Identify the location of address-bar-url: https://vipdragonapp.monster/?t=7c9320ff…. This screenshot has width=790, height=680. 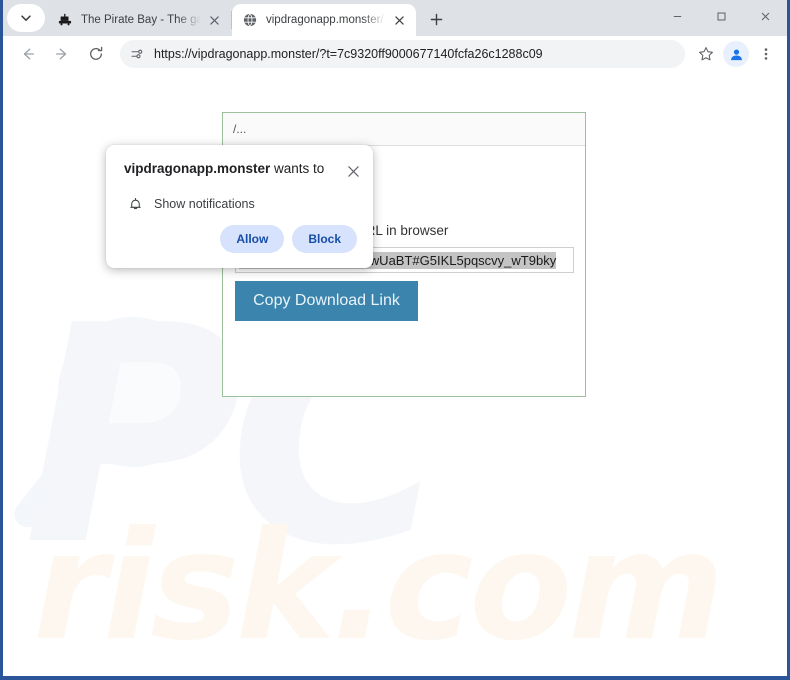
(348, 54).